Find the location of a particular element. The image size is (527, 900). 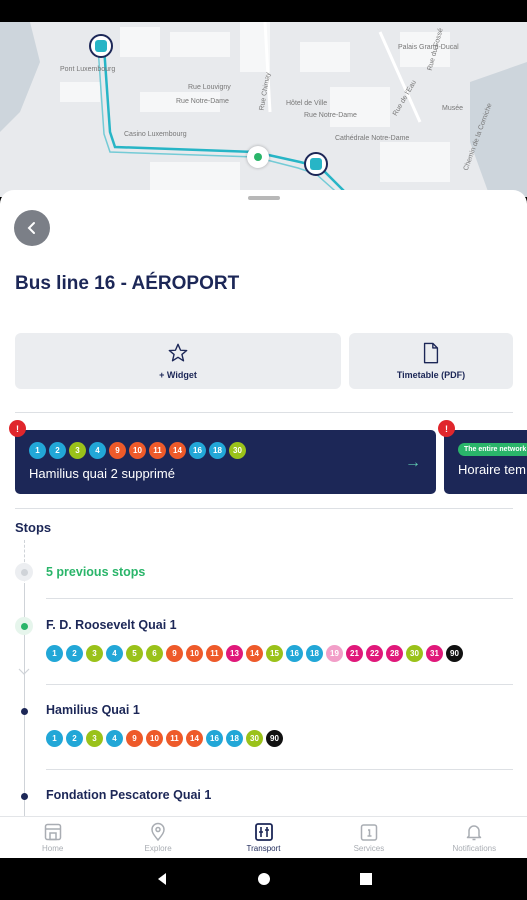

nav-transport: Transport is located at coordinates (263, 837).